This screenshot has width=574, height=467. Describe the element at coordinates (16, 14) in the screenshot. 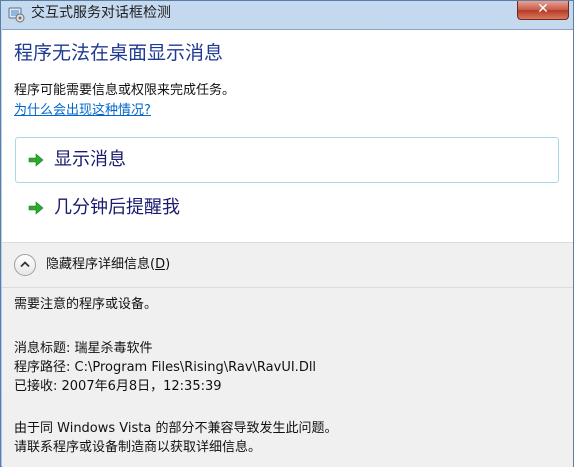

I see `app-icon` at that location.